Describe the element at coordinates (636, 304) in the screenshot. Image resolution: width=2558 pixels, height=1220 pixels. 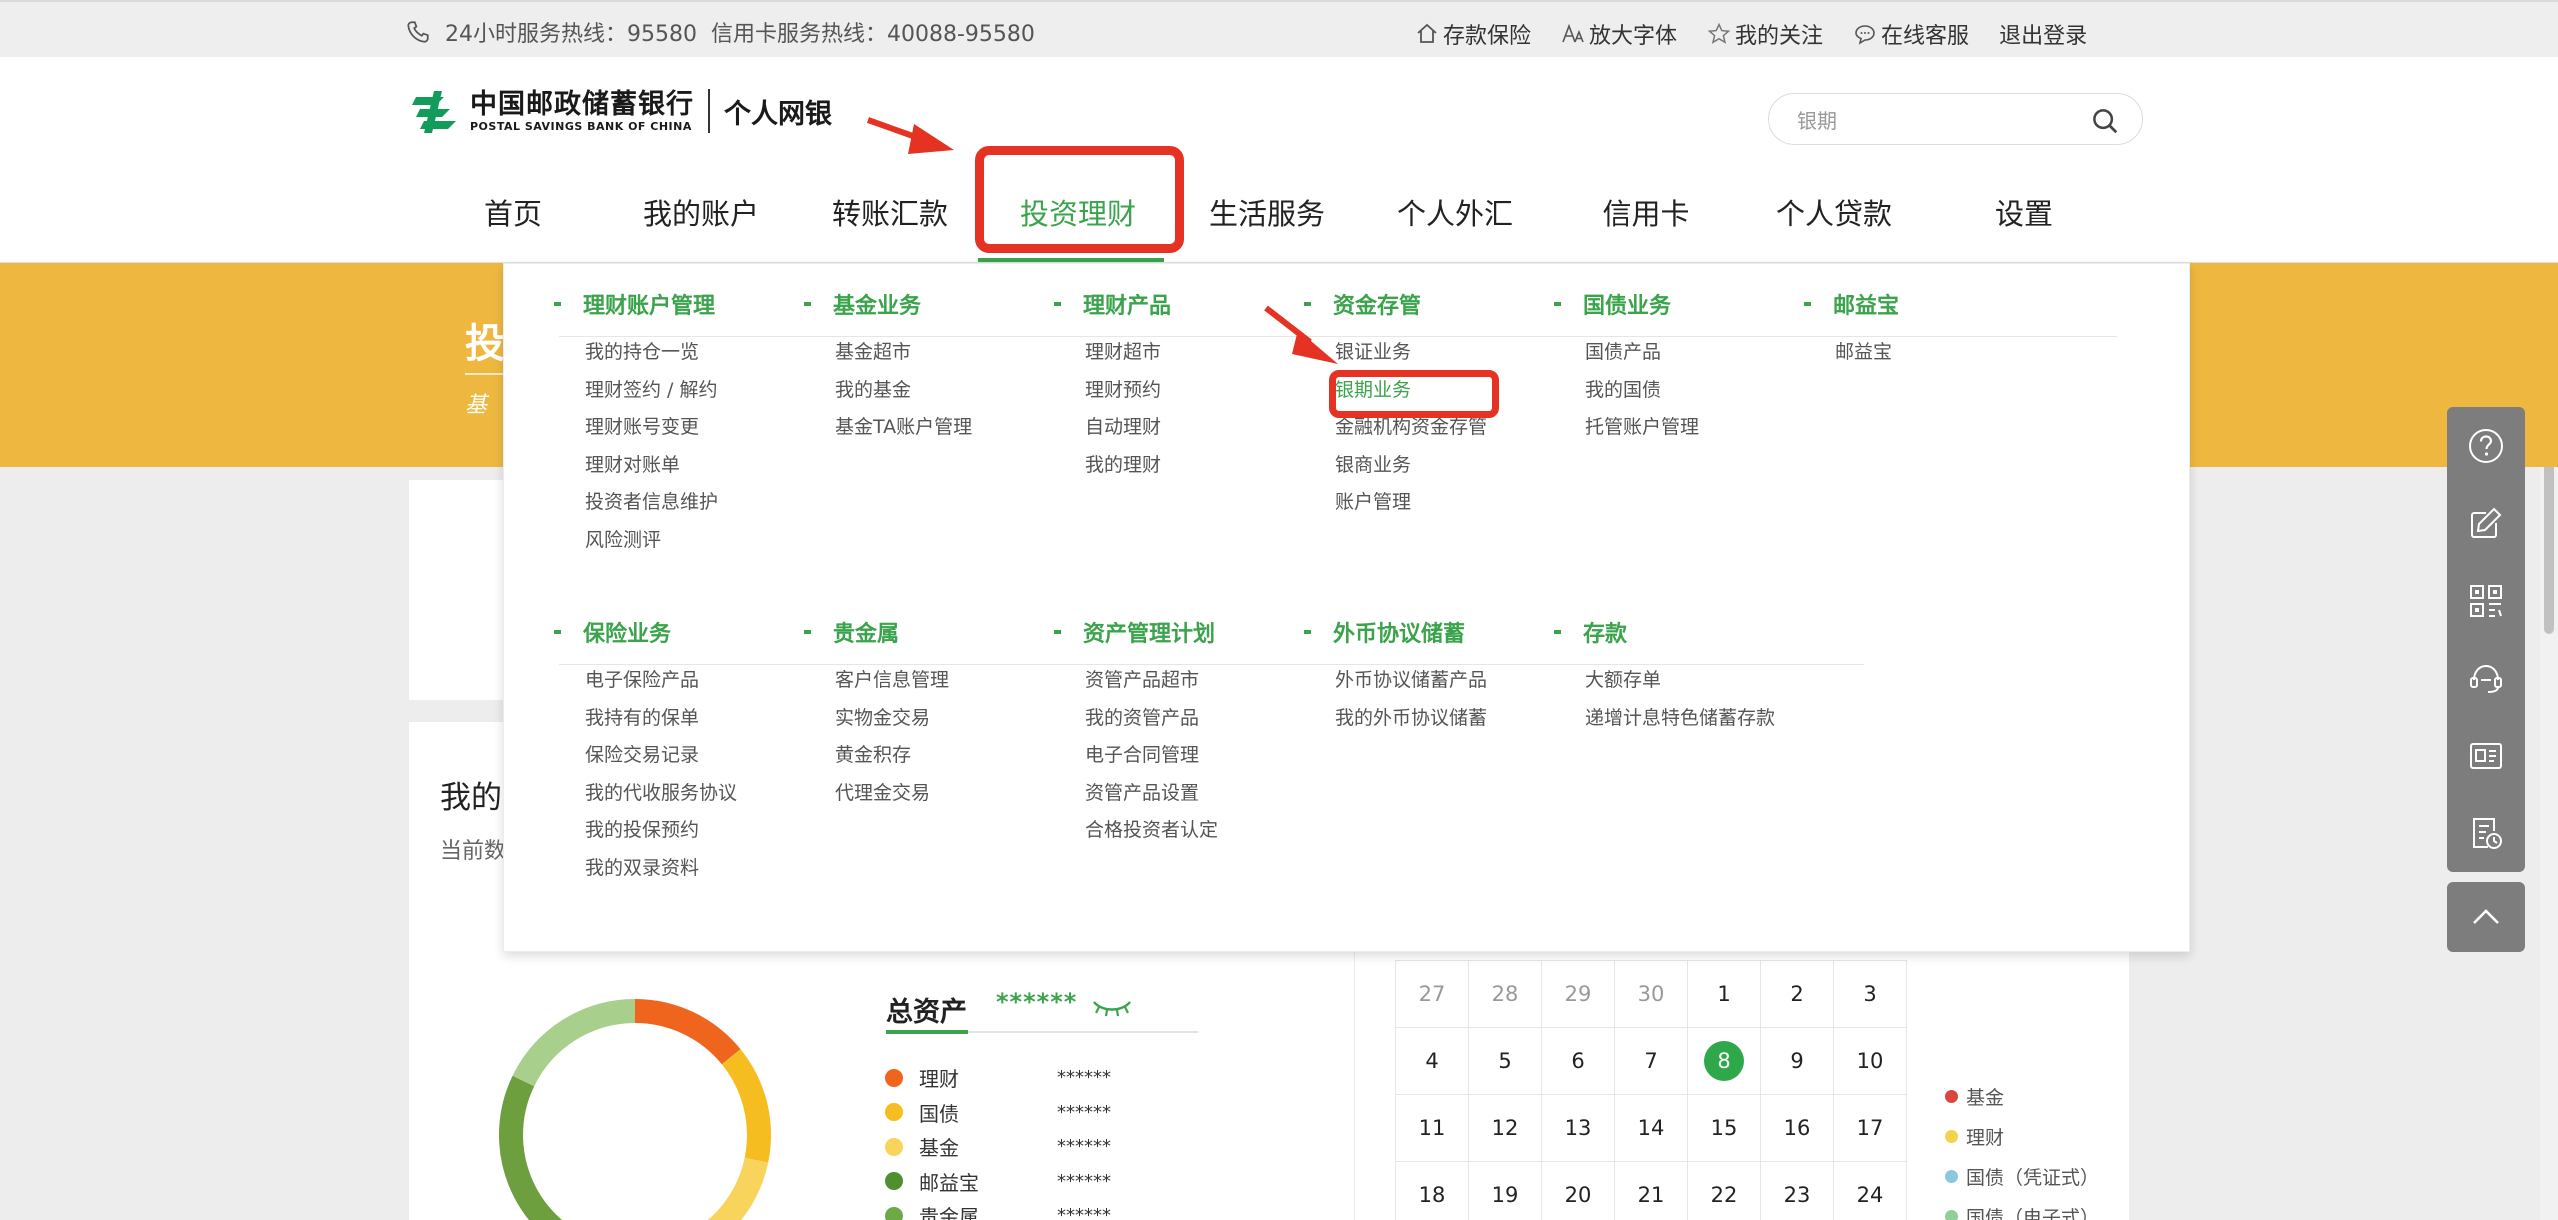
I see `dropdown-column-title: 理财账户管理` at that location.